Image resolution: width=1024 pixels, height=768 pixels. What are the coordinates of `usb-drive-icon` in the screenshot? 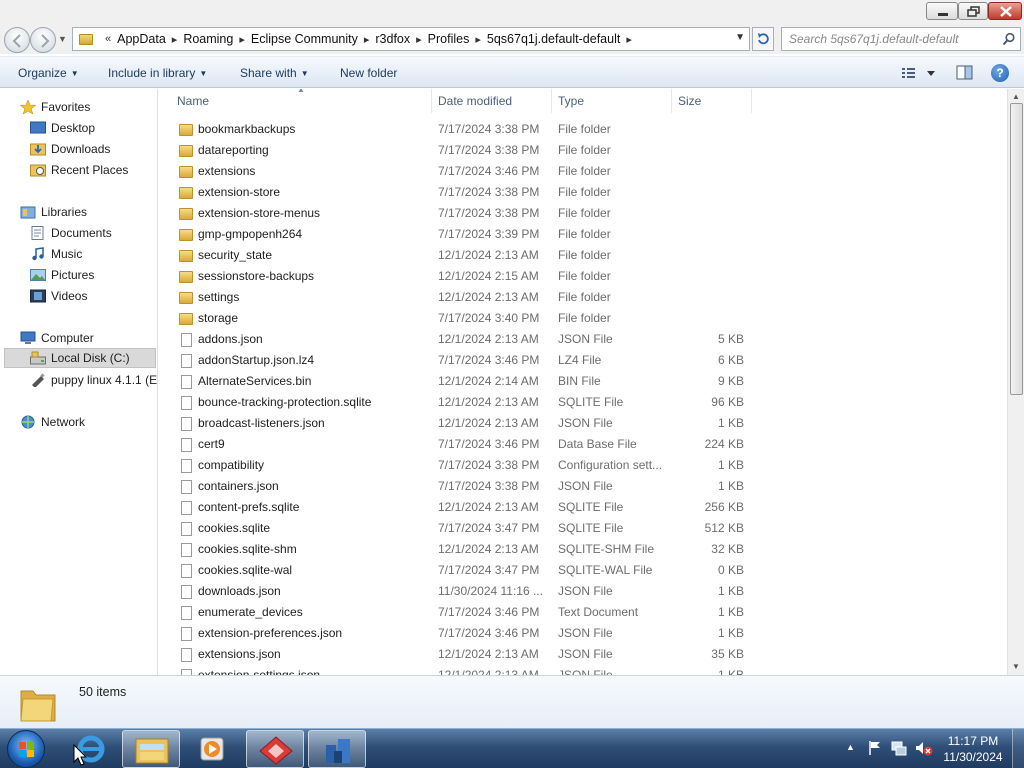 It's located at (38, 380).